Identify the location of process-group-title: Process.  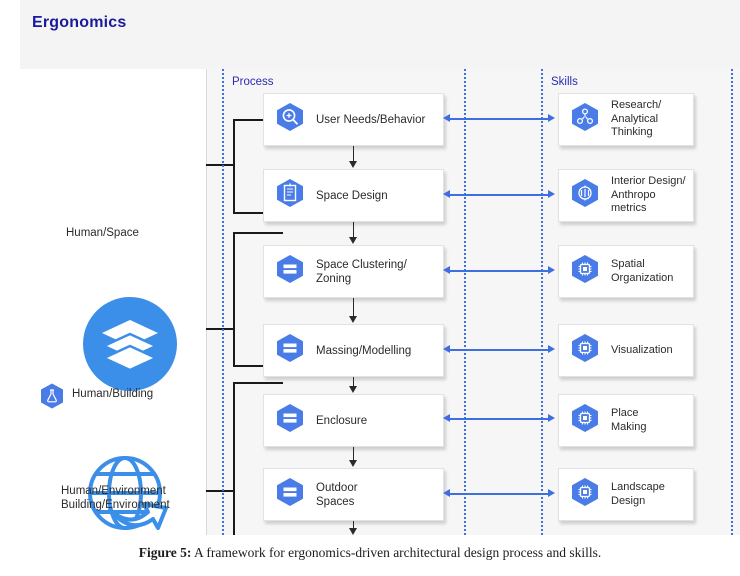
(253, 82).